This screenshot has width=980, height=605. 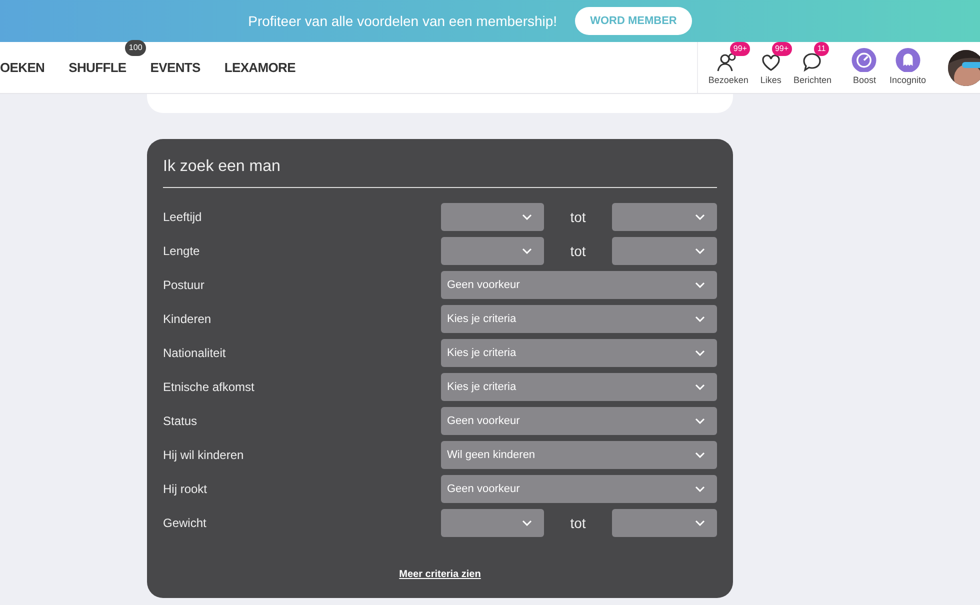 What do you see at coordinates (185, 523) in the screenshot?
I see `field-label: Gewicht` at bounding box center [185, 523].